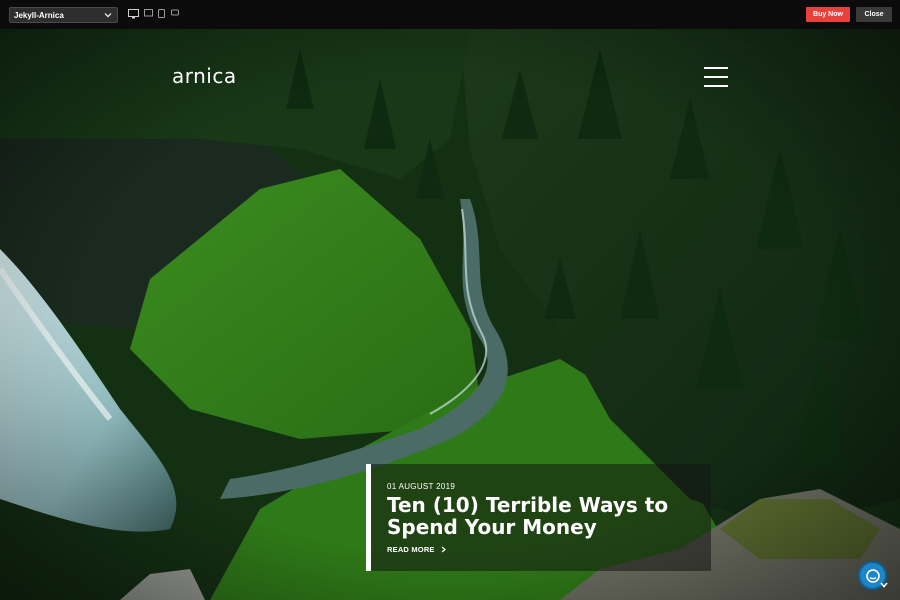  Describe the element at coordinates (175, 12) in the screenshot. I see `mobile-icon` at that location.